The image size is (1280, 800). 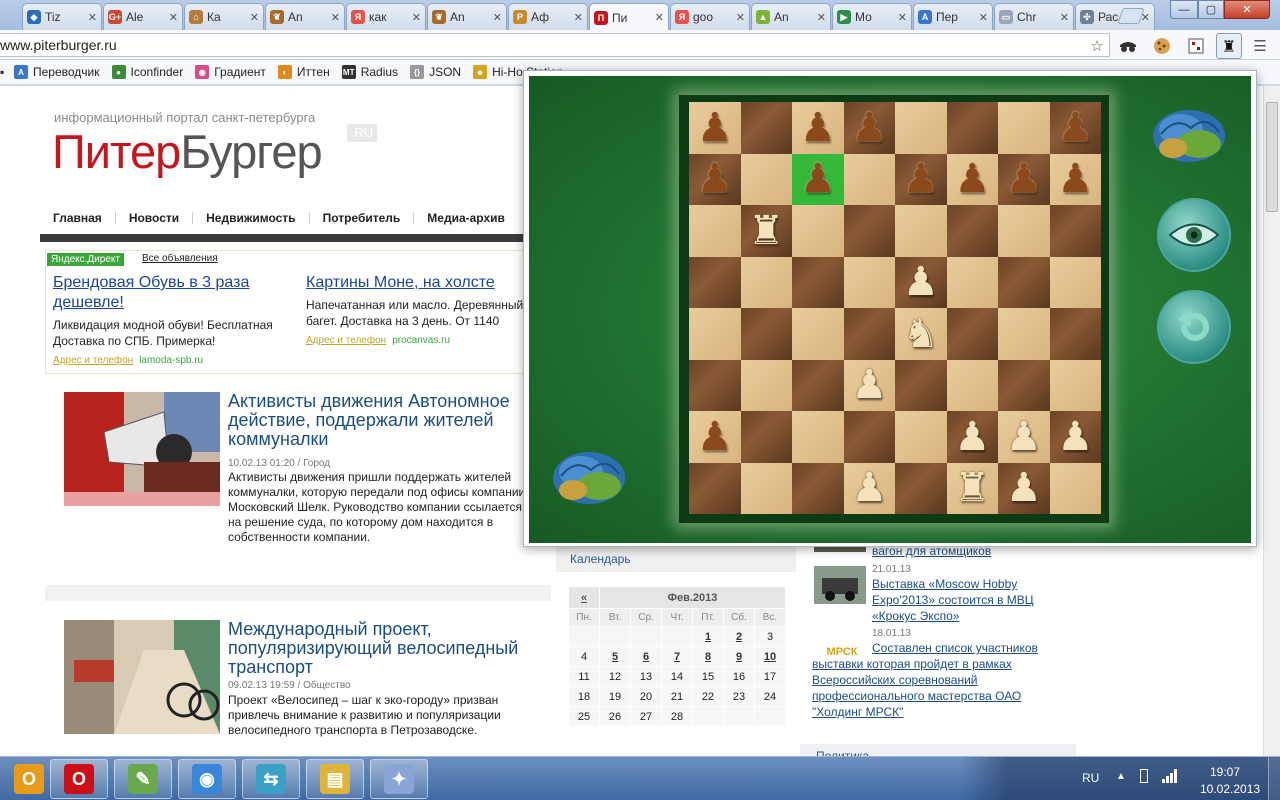 What do you see at coordinates (840, 585) in the screenshot?
I see `right-news-thumb-truck` at bounding box center [840, 585].